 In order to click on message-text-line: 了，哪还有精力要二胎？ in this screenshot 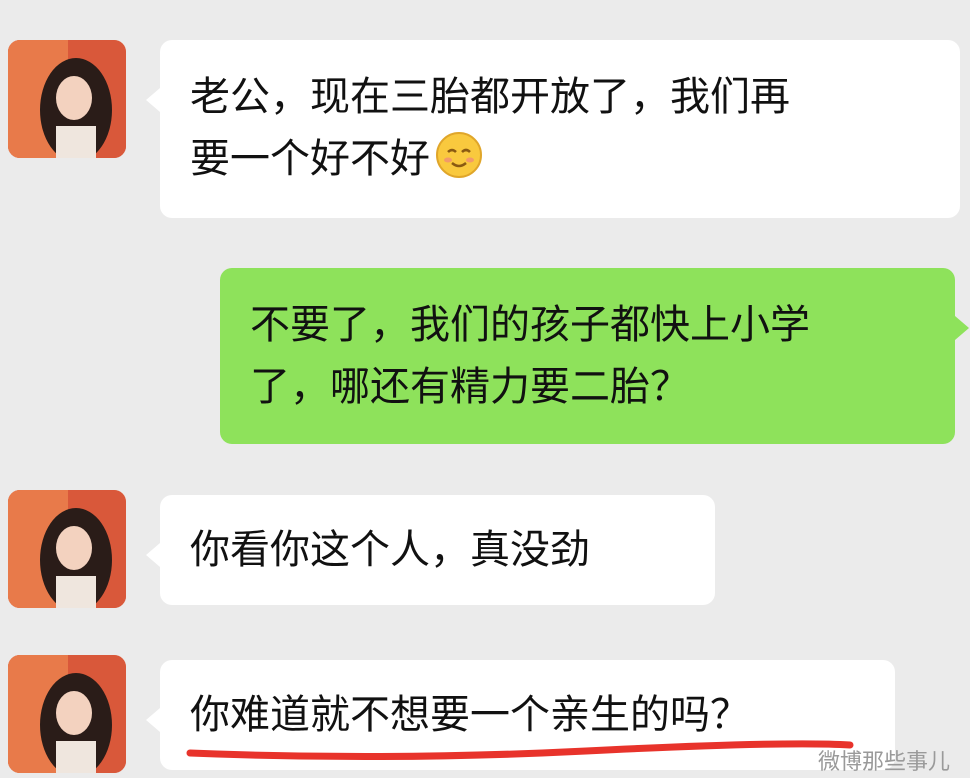, I will do `click(470, 387)`.